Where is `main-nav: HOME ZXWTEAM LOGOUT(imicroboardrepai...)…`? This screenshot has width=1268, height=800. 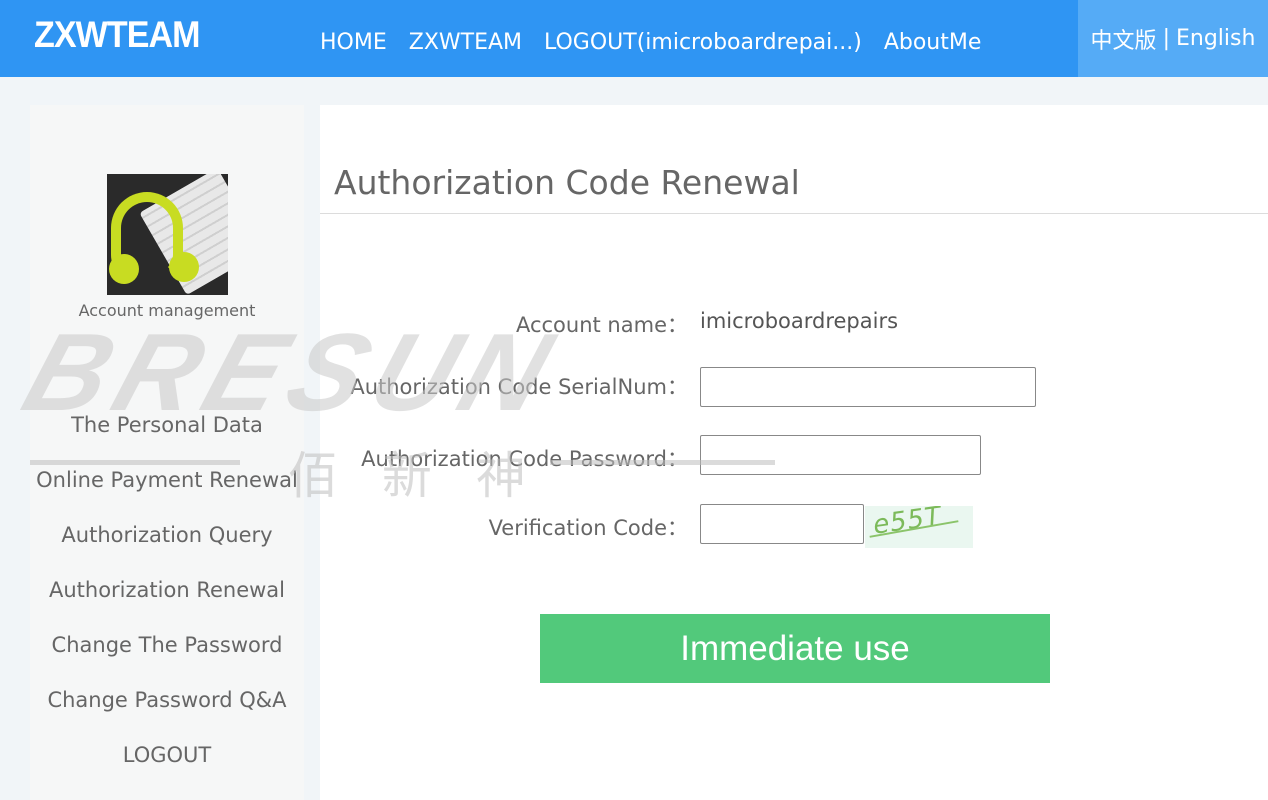 main-nav: HOME ZXWTEAM LOGOUT(imicroboardrepai...)… is located at coordinates (650, 42).